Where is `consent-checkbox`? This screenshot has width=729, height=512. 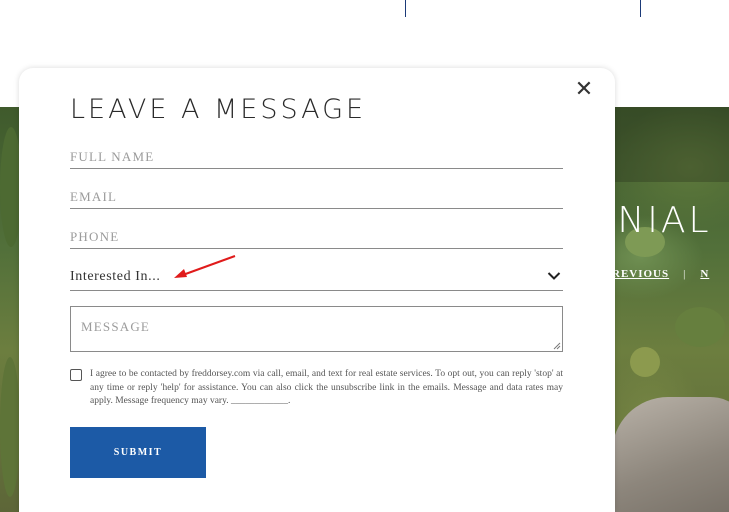
consent-checkbox is located at coordinates (76, 375).